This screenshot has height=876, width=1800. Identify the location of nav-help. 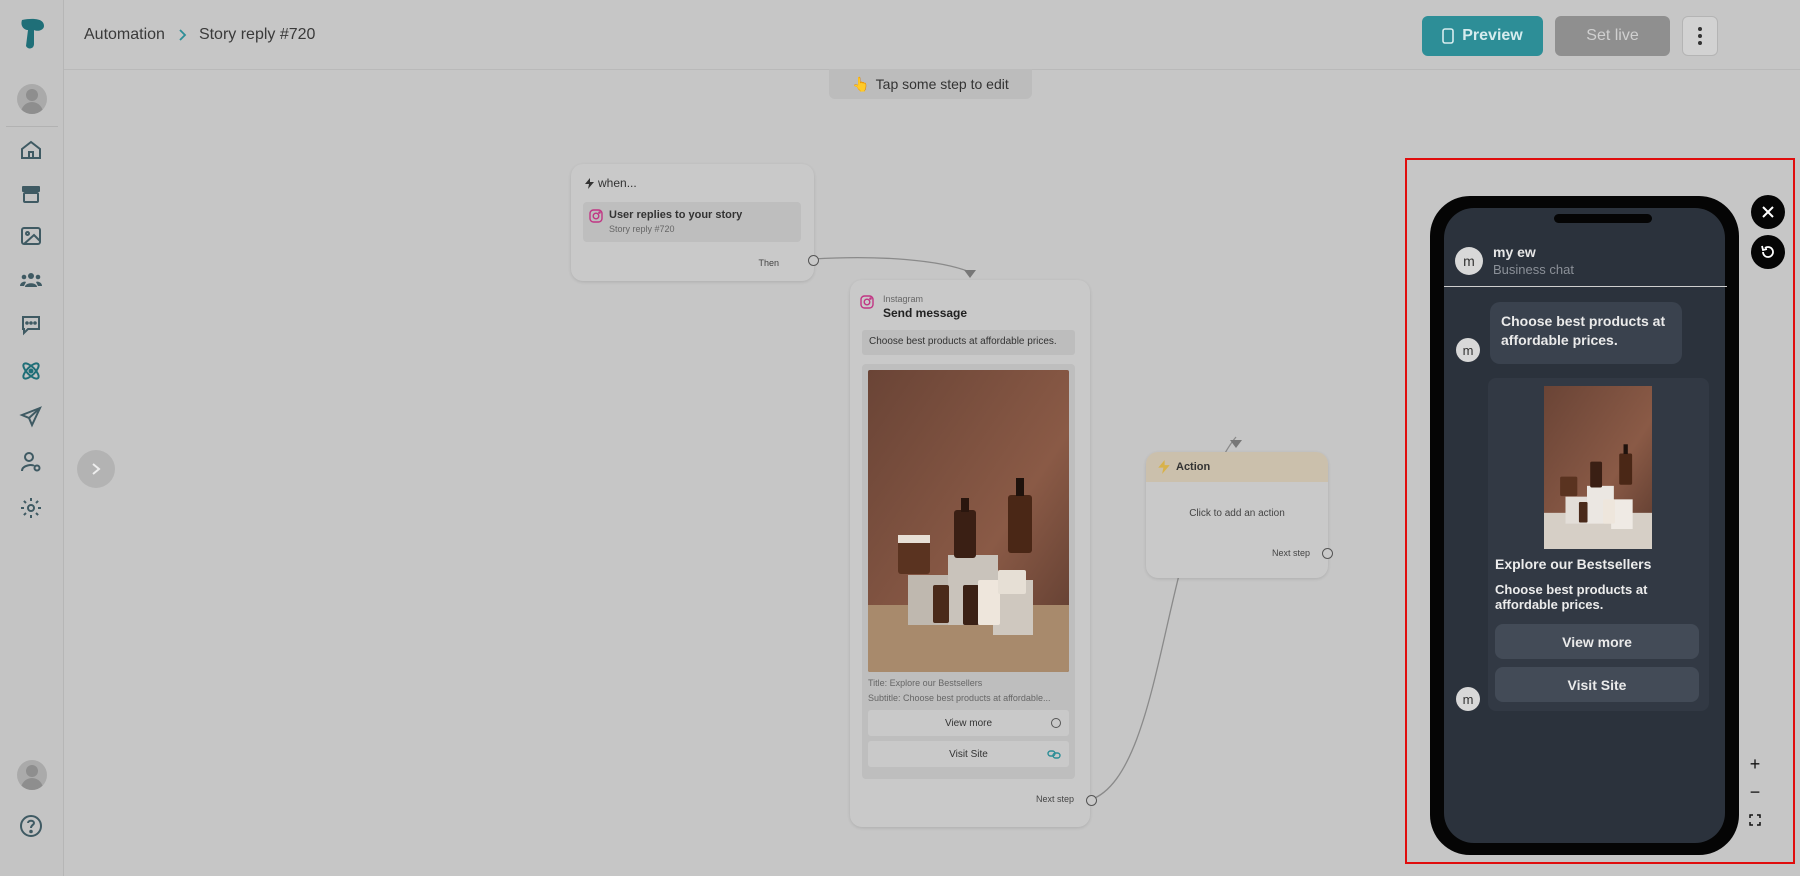
(31, 826).